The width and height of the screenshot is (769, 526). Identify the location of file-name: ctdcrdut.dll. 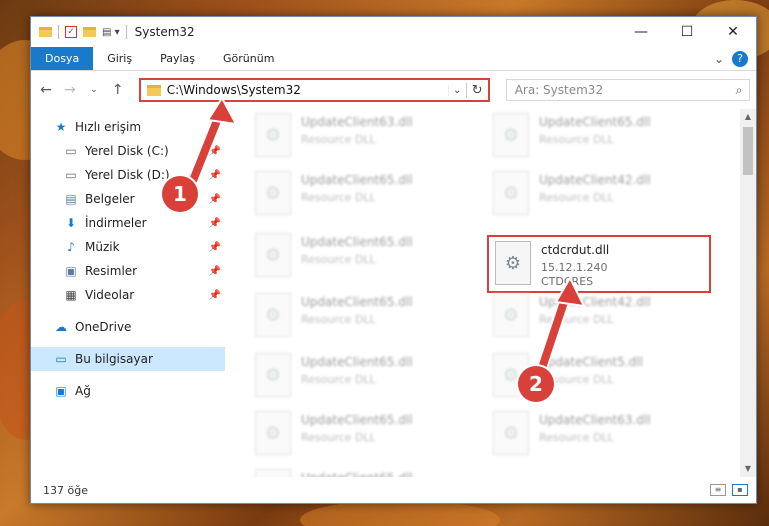
(575, 250).